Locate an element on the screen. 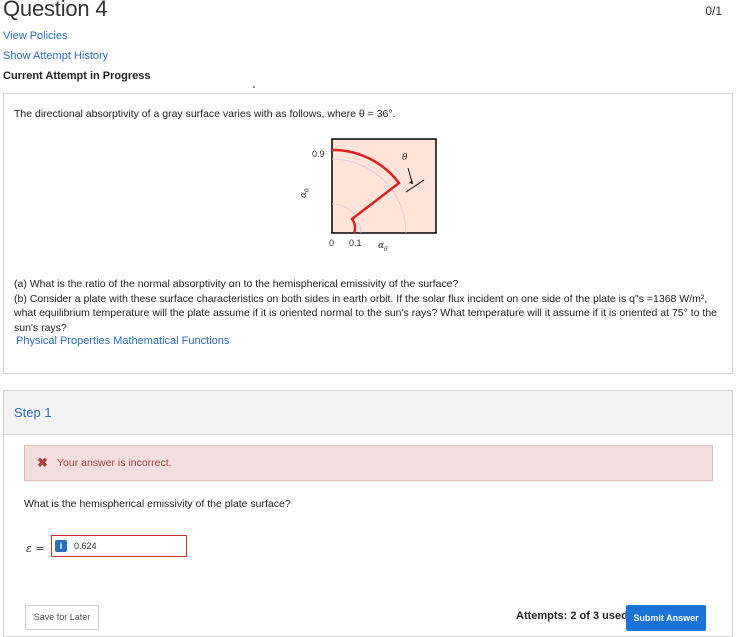  x-axis-label-sub: θ is located at coordinates (386, 249).